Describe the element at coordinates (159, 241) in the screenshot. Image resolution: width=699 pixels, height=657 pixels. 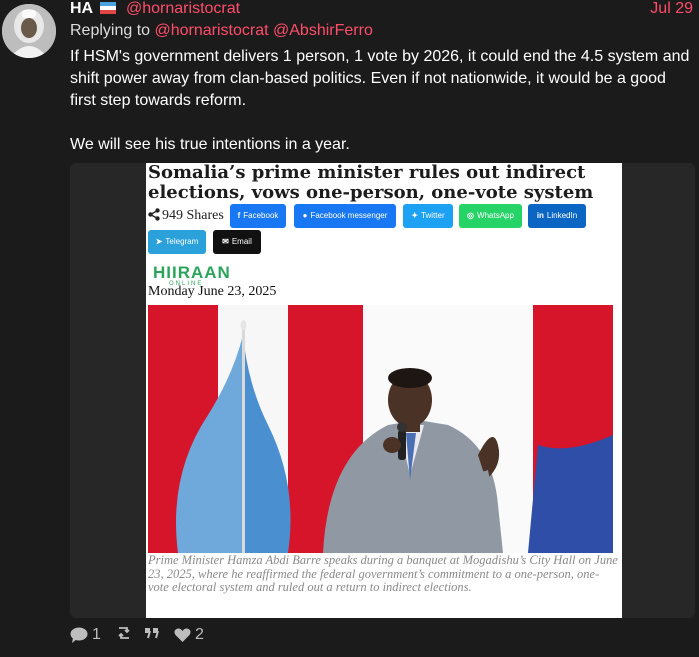
I see `telegram-icon: ➤` at that location.